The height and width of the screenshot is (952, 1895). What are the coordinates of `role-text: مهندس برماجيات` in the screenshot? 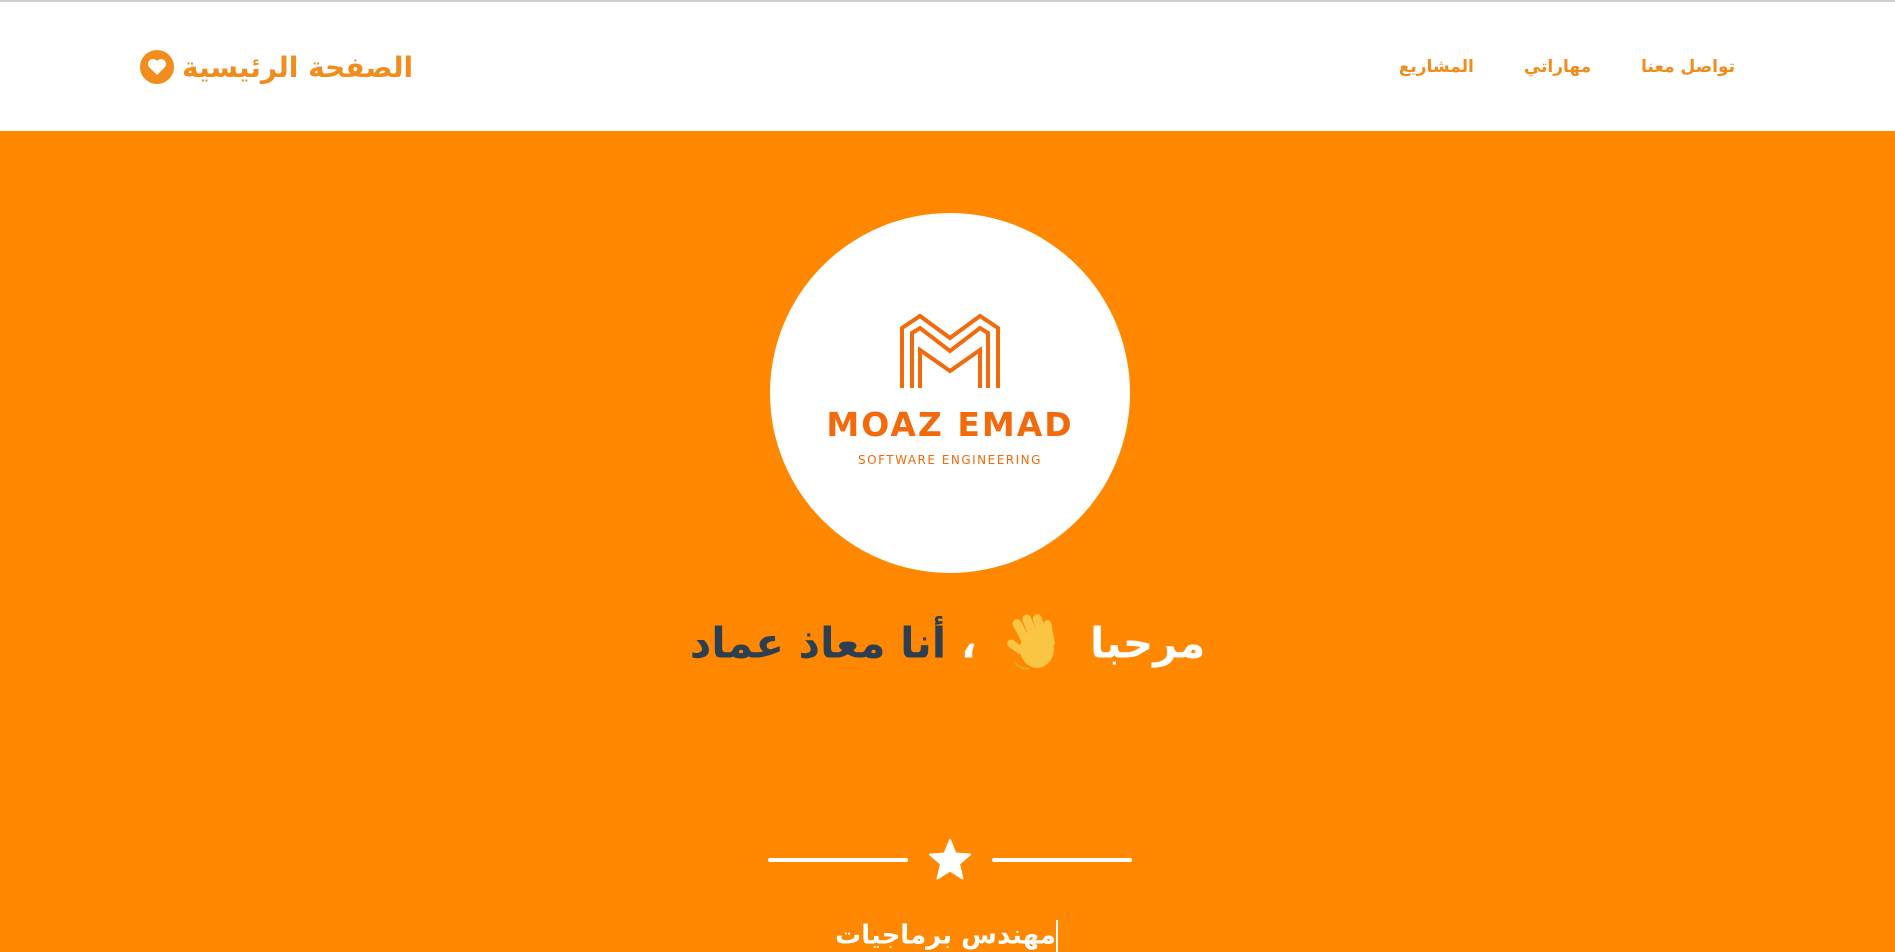 It's located at (945, 935).